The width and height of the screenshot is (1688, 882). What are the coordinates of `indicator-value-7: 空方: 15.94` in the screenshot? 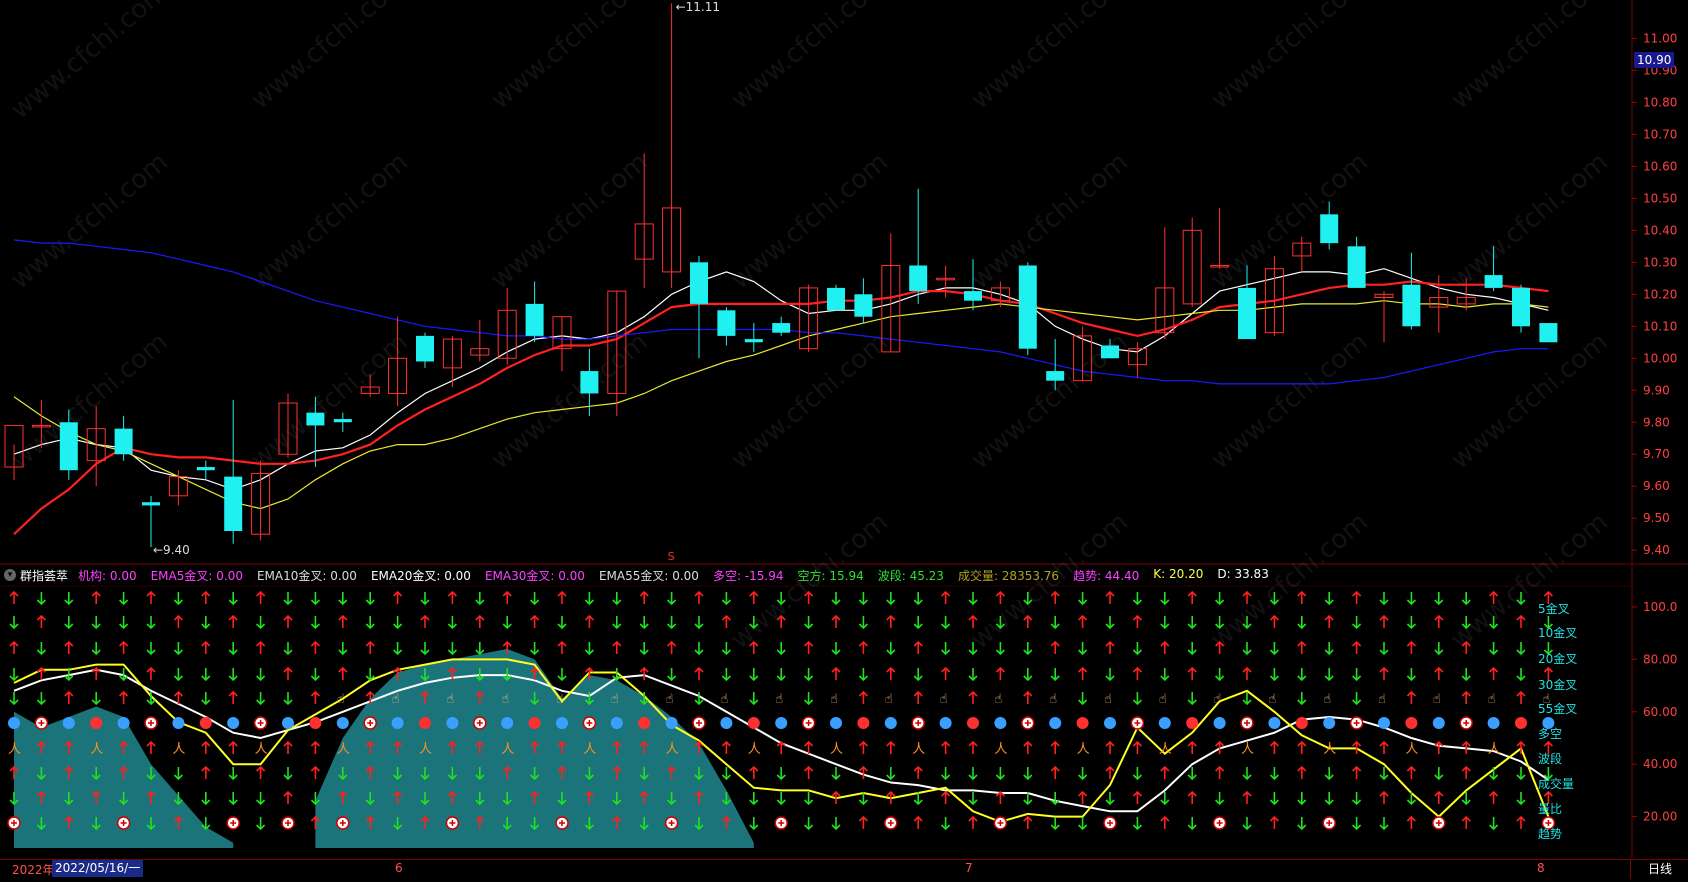 It's located at (830, 575).